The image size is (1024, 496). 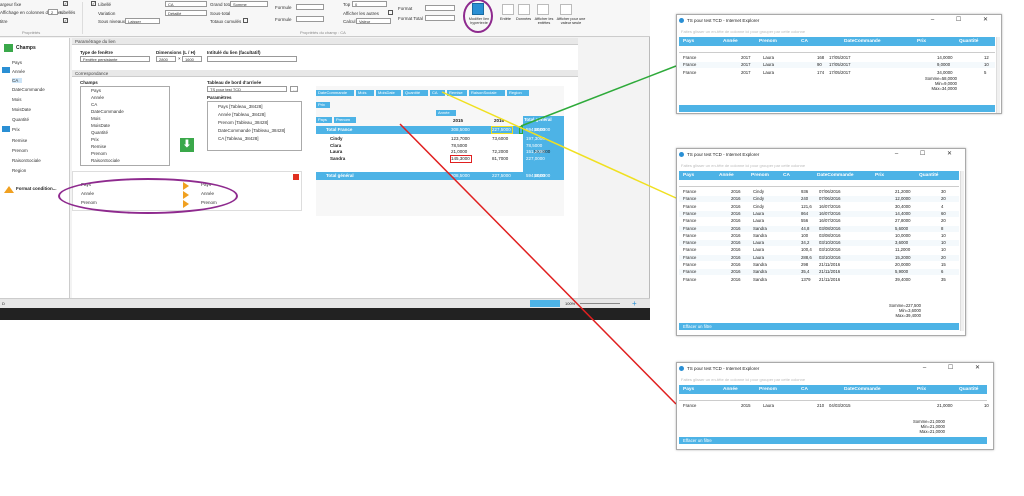 What do you see at coordinates (903, 221) in the screenshot?
I see `table-cell: 27,8000` at bounding box center [903, 221].